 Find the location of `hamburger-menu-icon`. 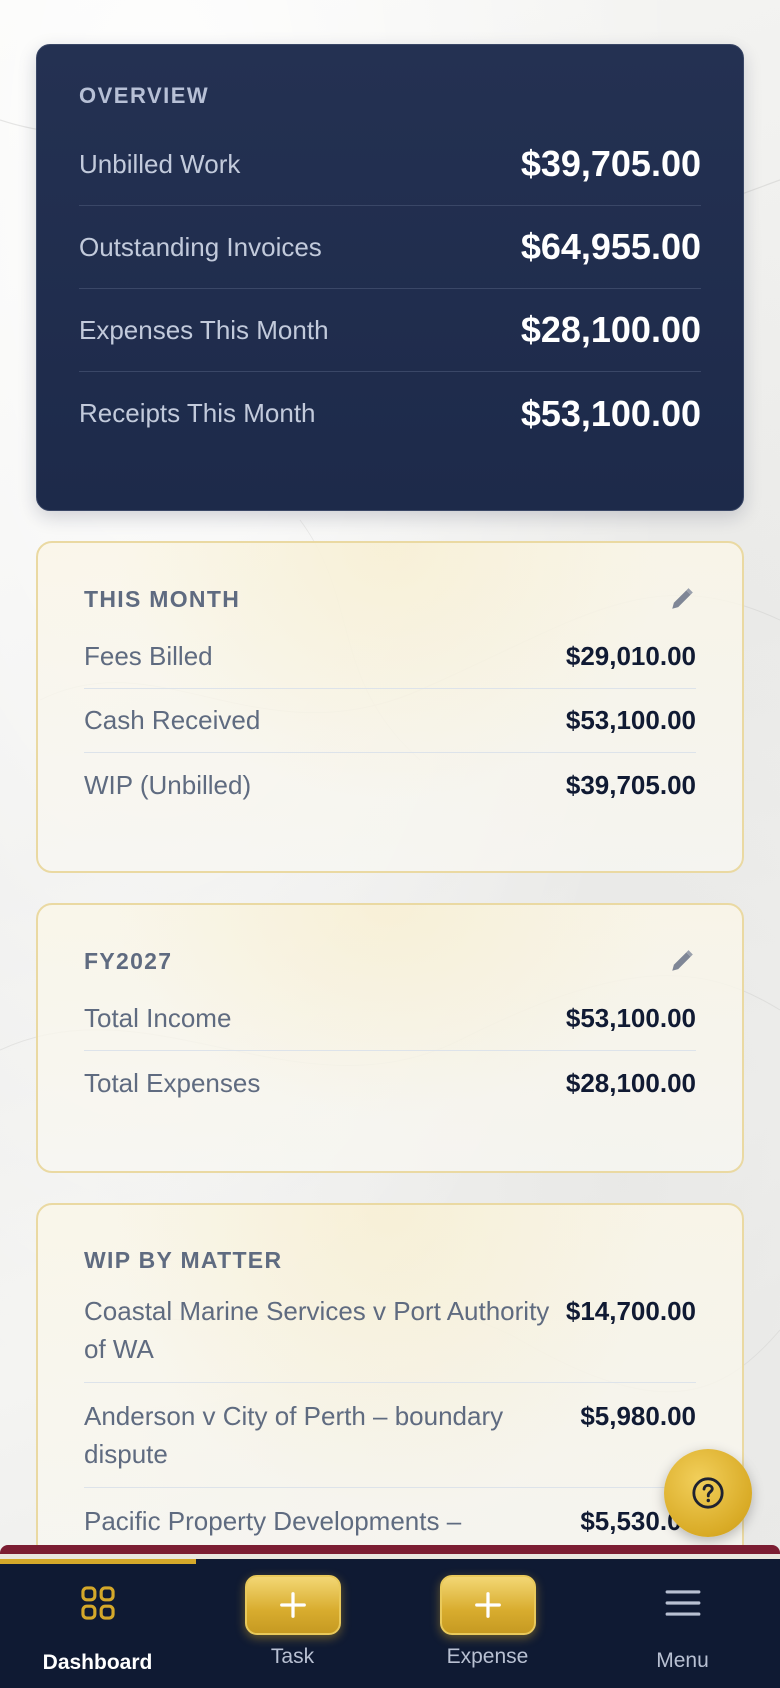

hamburger-menu-icon is located at coordinates (683, 1603).